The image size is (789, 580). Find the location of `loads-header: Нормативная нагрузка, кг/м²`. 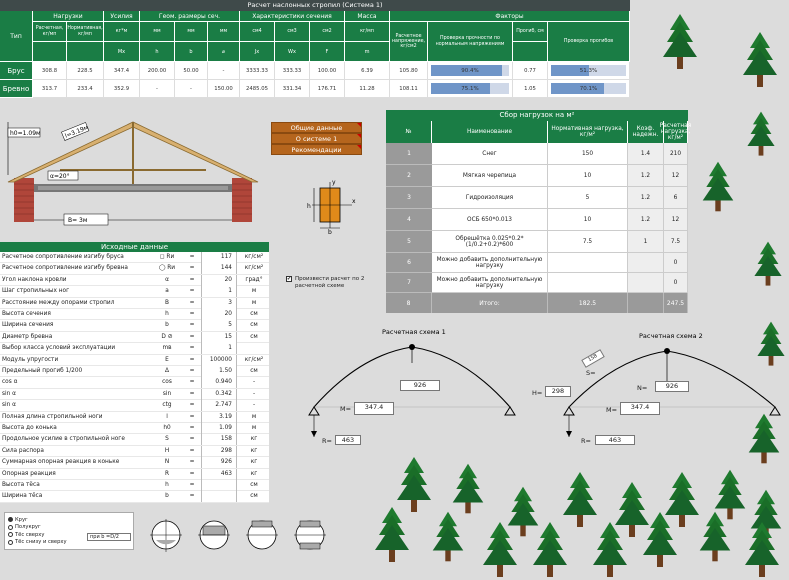

loads-header: Нормативная нагрузка, кг/м² is located at coordinates (588, 132).